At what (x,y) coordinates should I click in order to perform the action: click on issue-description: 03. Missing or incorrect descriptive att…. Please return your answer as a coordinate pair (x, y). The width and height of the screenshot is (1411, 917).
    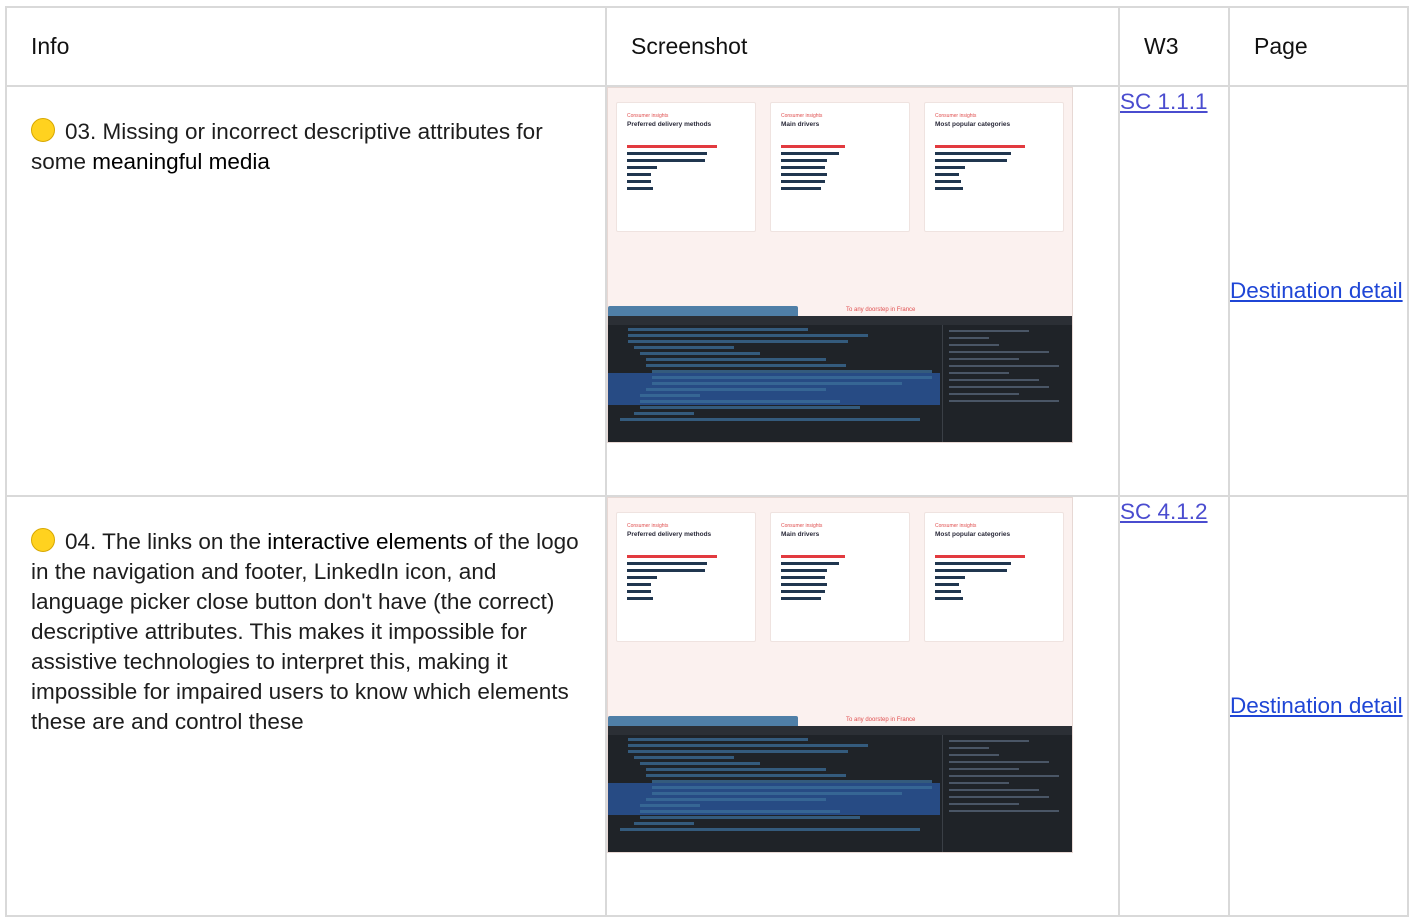
    Looking at the image, I should click on (306, 132).